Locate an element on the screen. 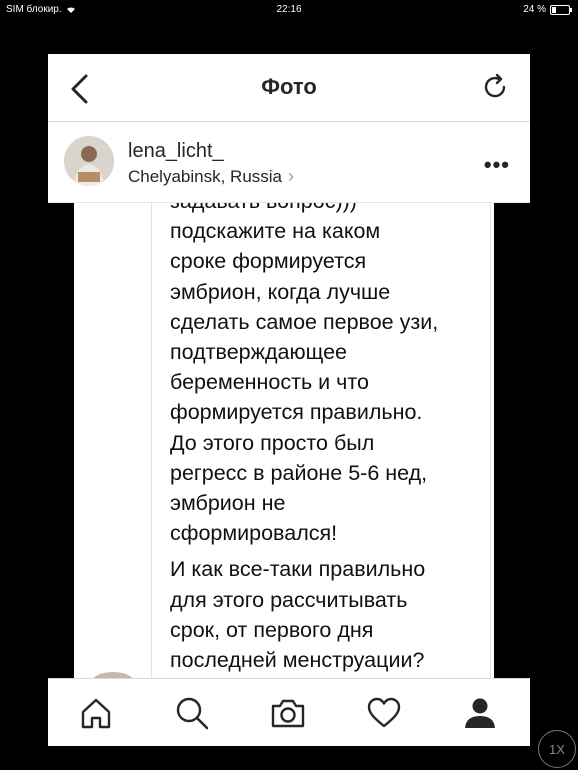 This screenshot has width=578, height=770. nav-header: Фото is located at coordinates (289, 88).